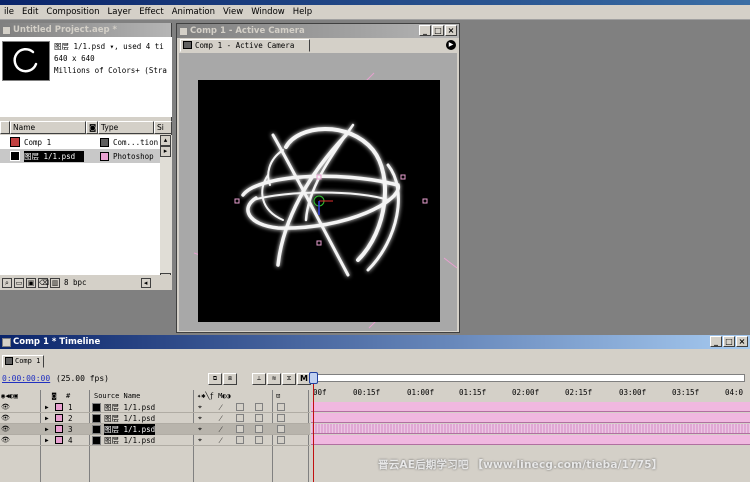 The image size is (750, 482). I want to click on timeline-title-bar: Comp 1 * Timeline _ □ ×, so click(375, 342).